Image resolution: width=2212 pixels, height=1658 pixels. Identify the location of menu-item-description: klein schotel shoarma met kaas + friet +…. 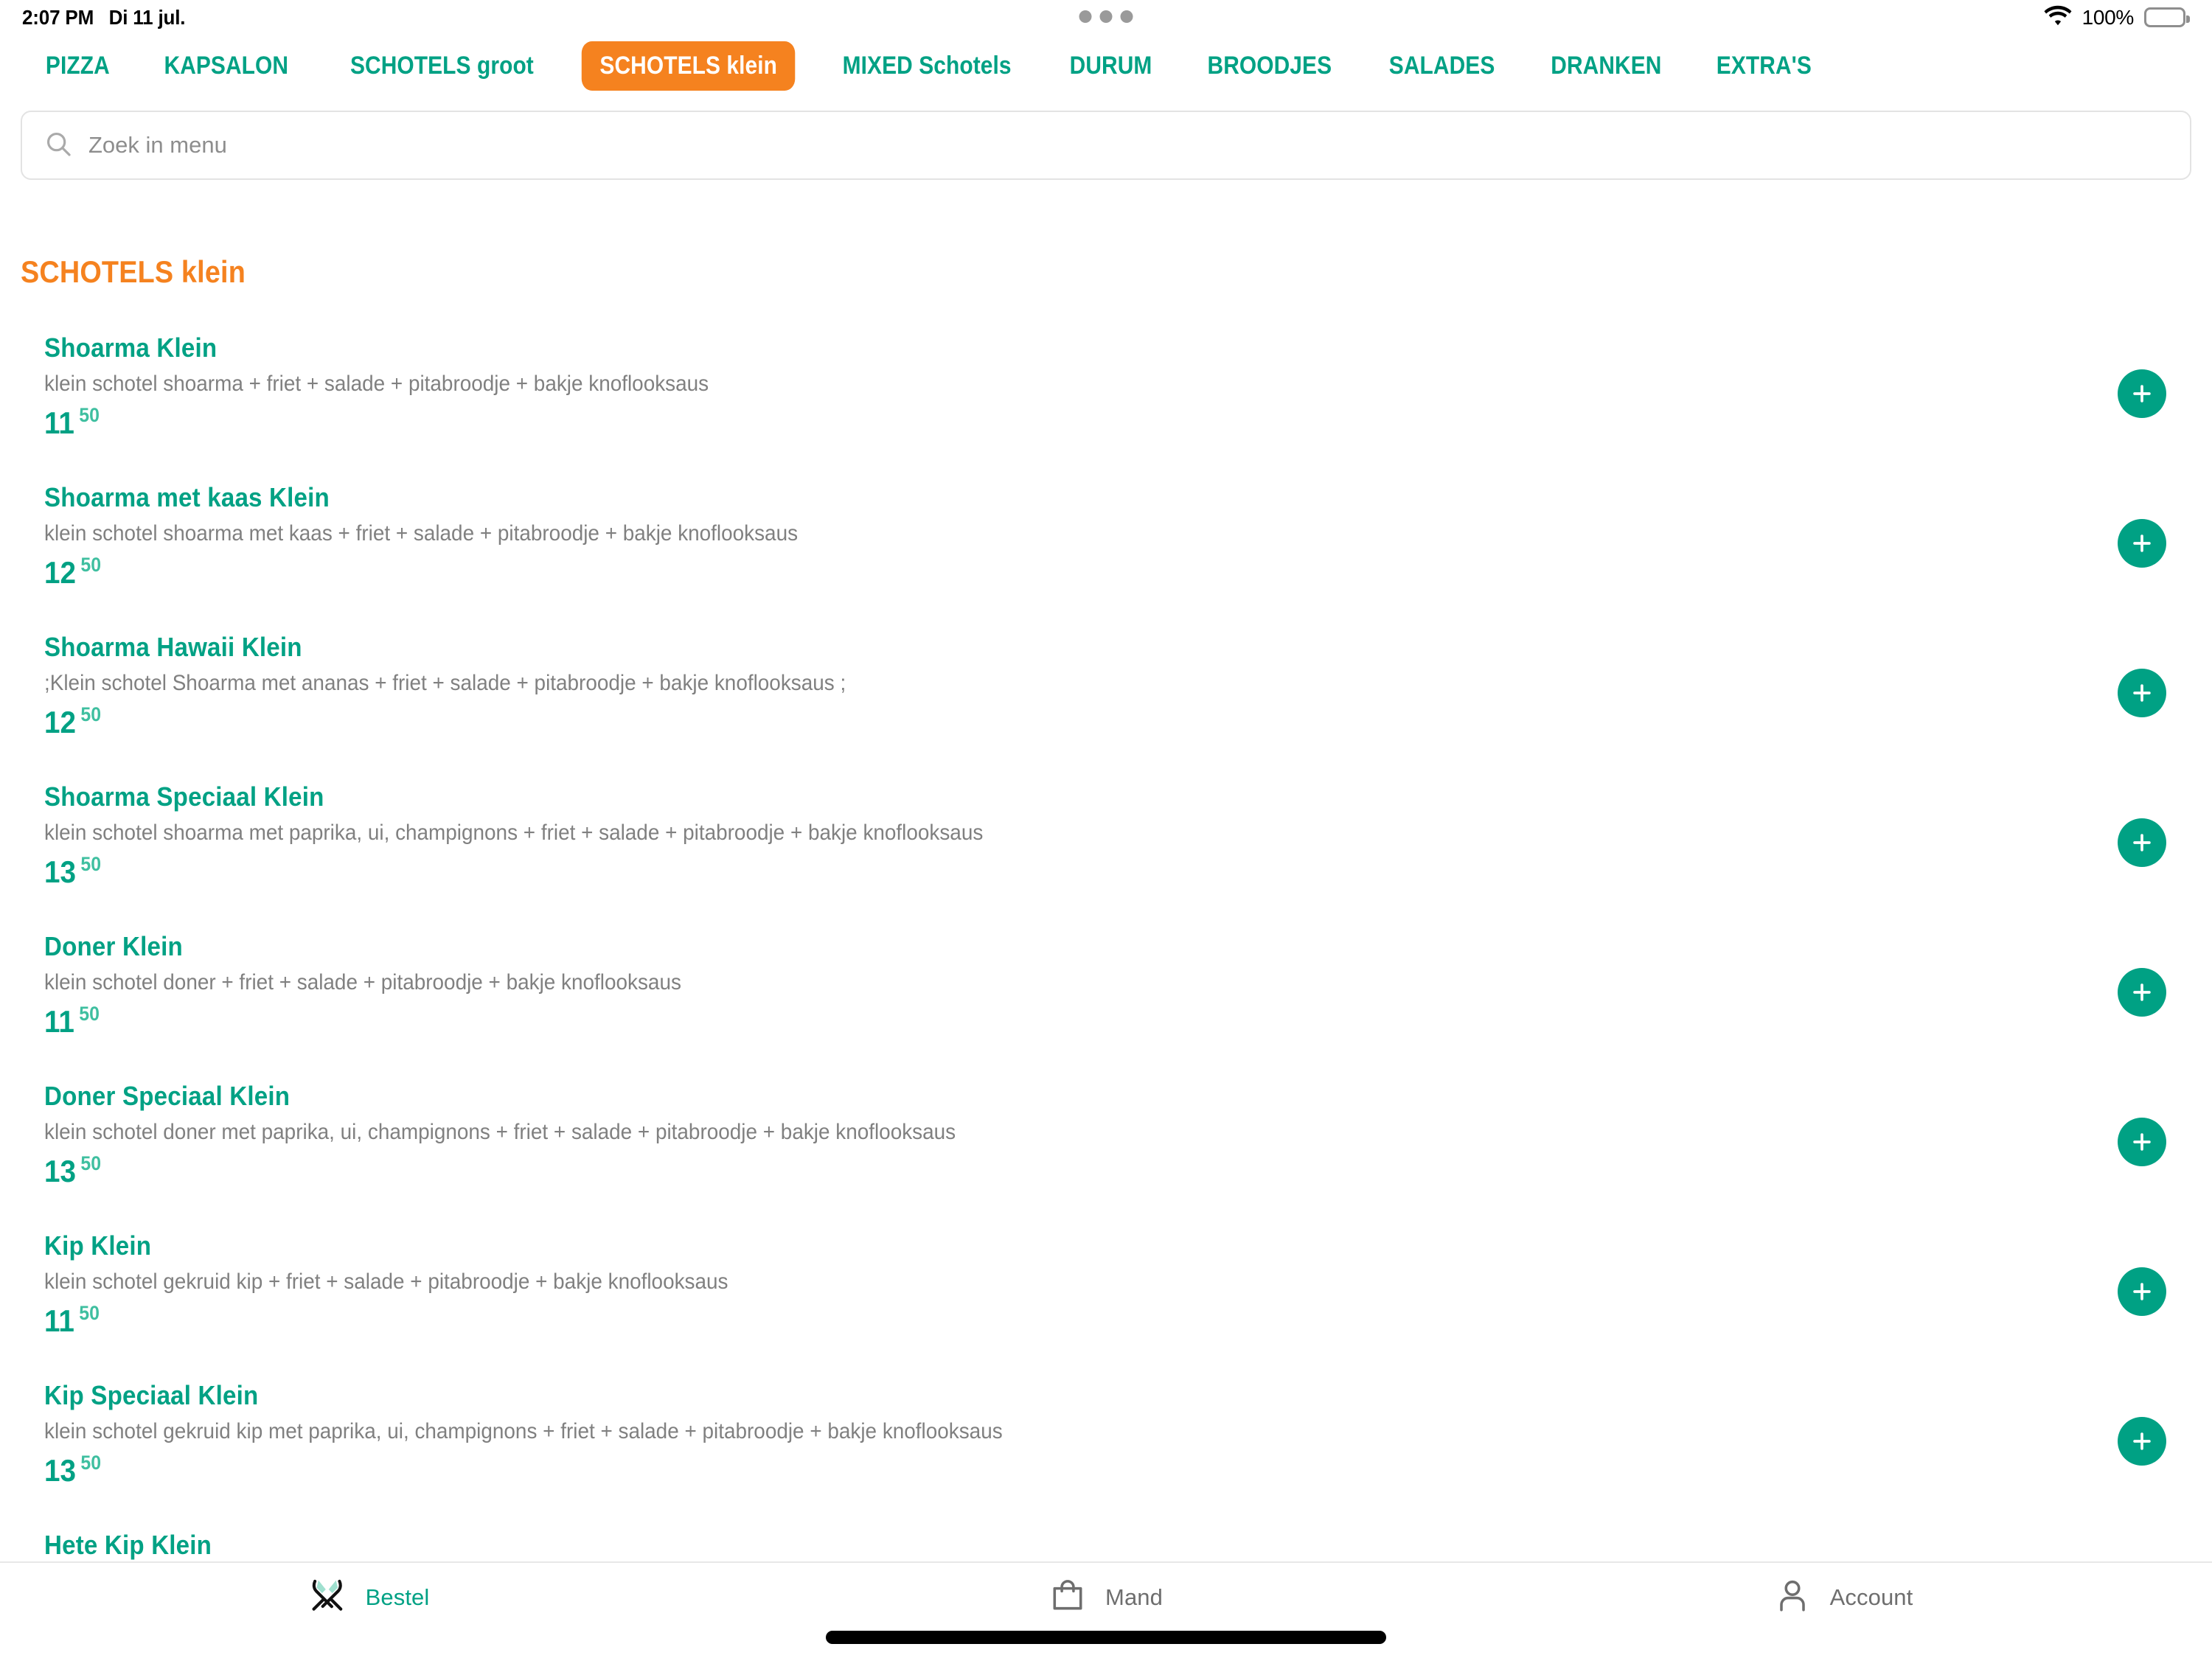
(421, 533).